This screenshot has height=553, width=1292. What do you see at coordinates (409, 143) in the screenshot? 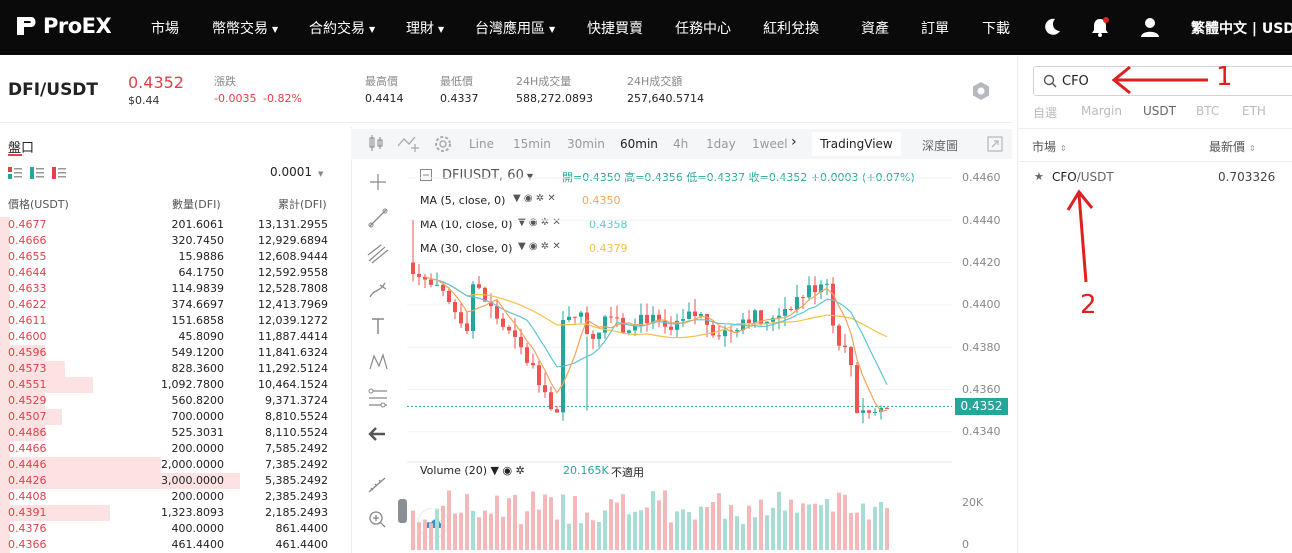
I see `indicator-icon` at bounding box center [409, 143].